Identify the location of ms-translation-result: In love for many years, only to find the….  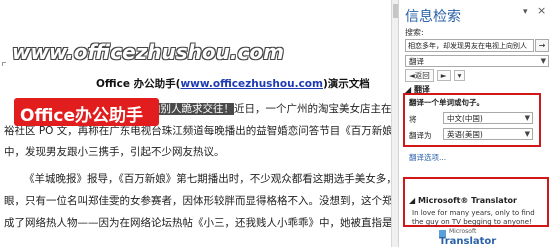
(473, 217).